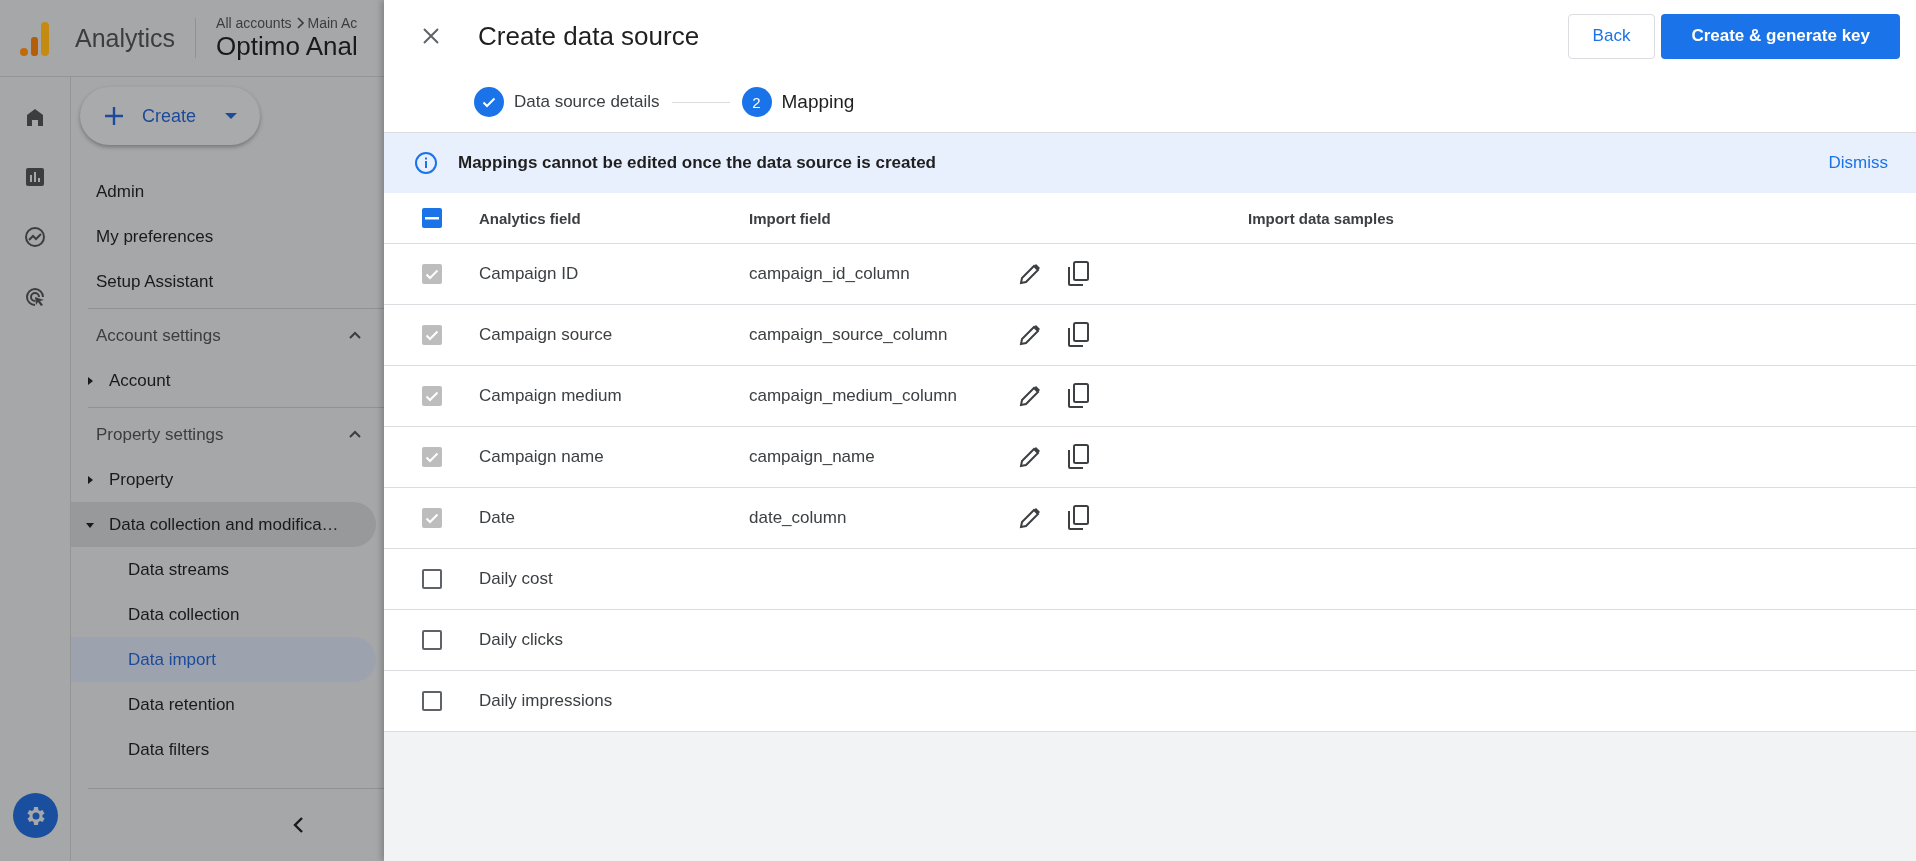 This screenshot has width=1916, height=861. What do you see at coordinates (223, 434) in the screenshot?
I see `section-header: Property settings` at bounding box center [223, 434].